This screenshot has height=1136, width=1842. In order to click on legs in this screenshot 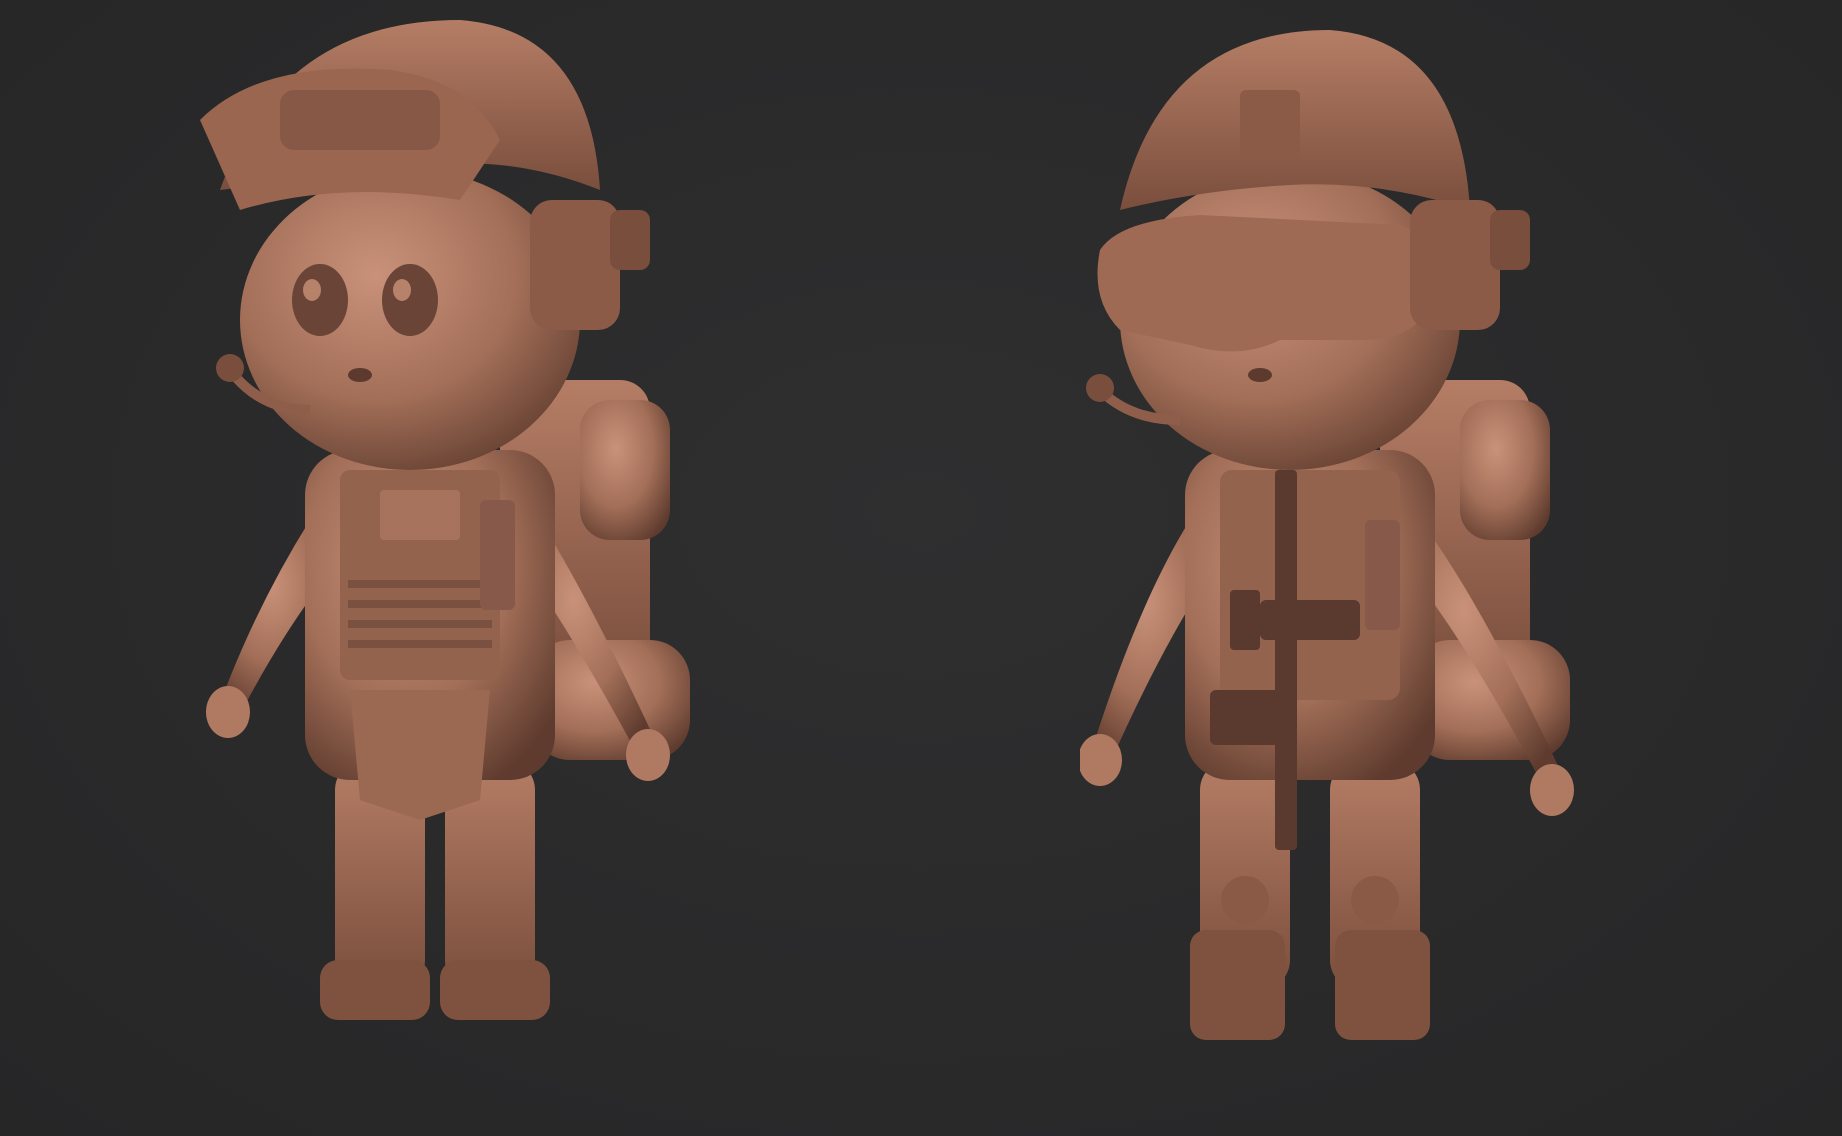, I will do `click(1310, 900)`.